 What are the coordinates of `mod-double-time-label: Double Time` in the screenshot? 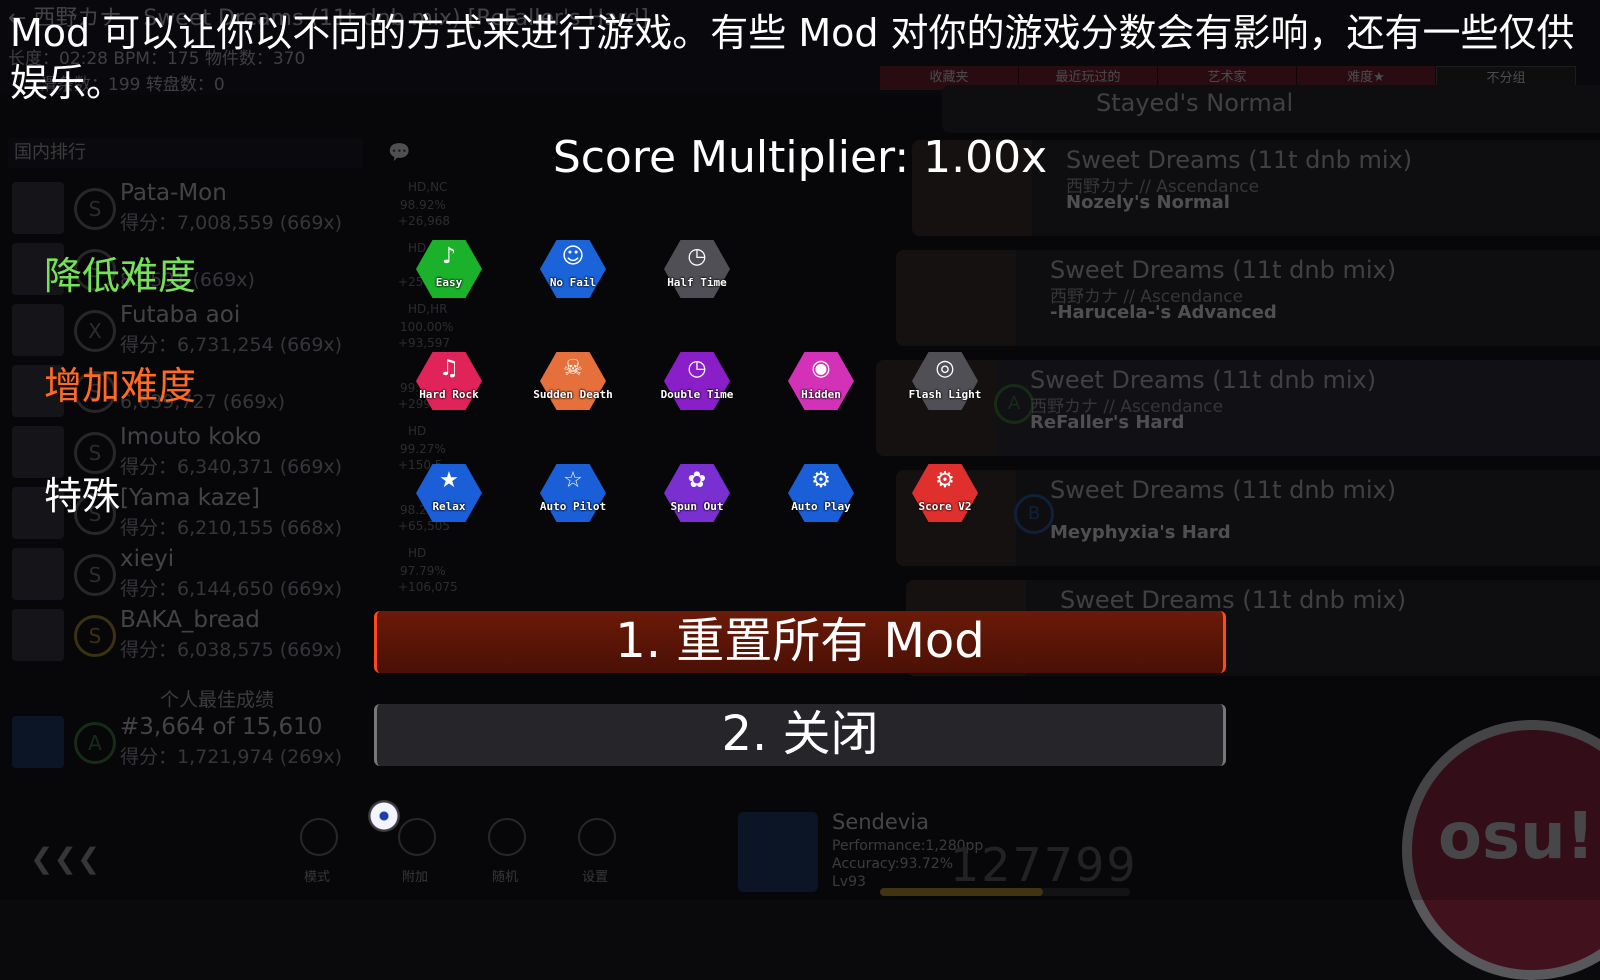 It's located at (697, 394).